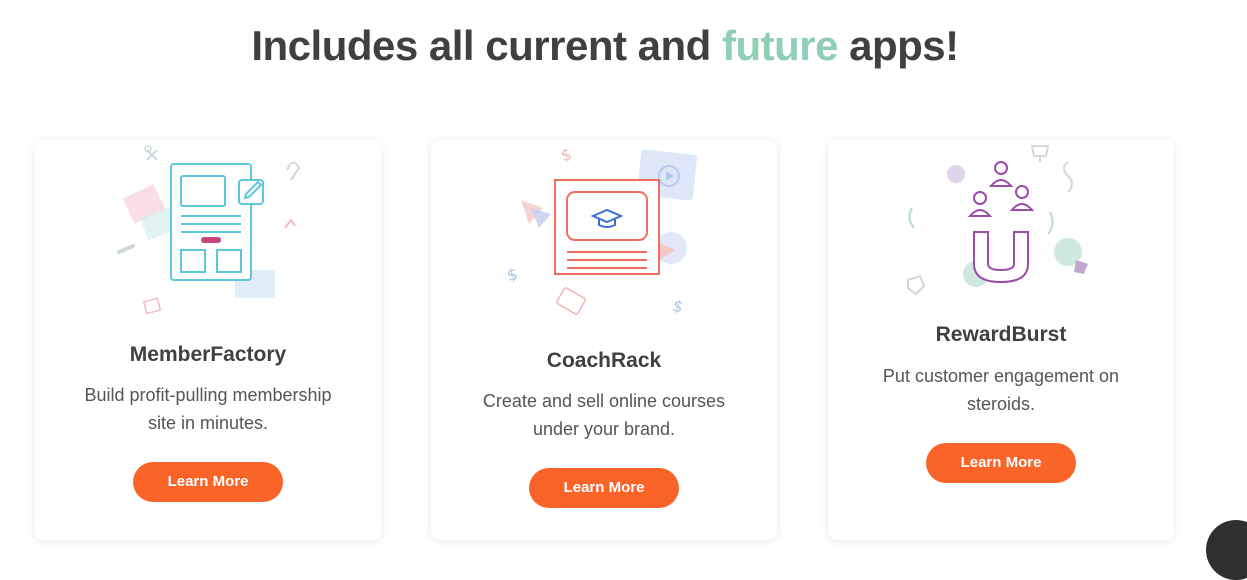  Describe the element at coordinates (997, 220) in the screenshot. I see `customer-magnet-illustration` at that location.